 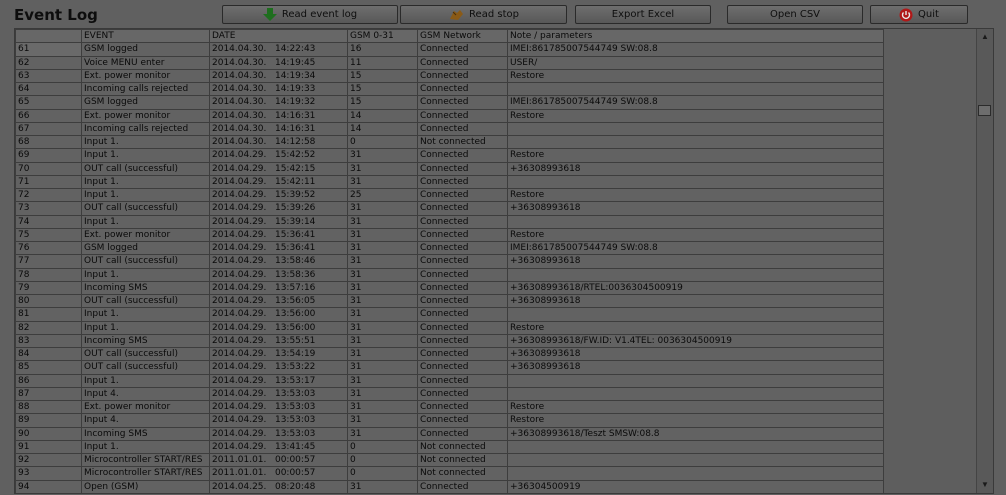 What do you see at coordinates (278, 235) in the screenshot?
I see `date-cell: 2014.04.29. 15:36:41` at bounding box center [278, 235].